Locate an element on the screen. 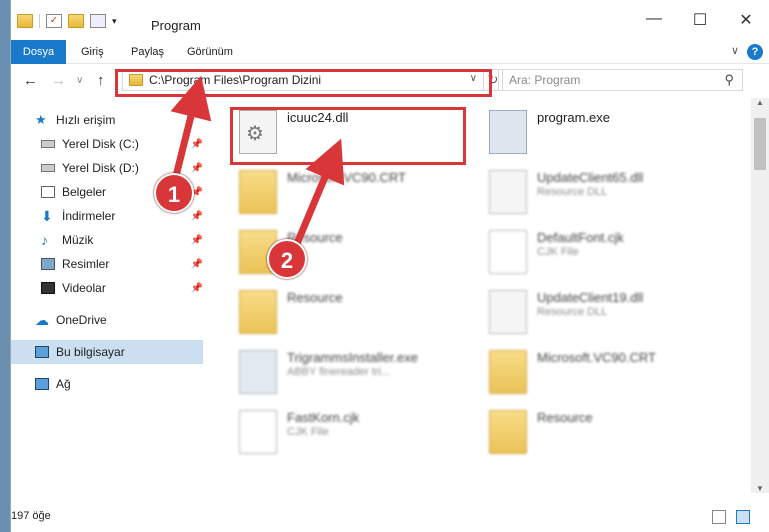 The width and height of the screenshot is (769, 532). scroll-down-icon: ▼ is located at coordinates (760, 488).